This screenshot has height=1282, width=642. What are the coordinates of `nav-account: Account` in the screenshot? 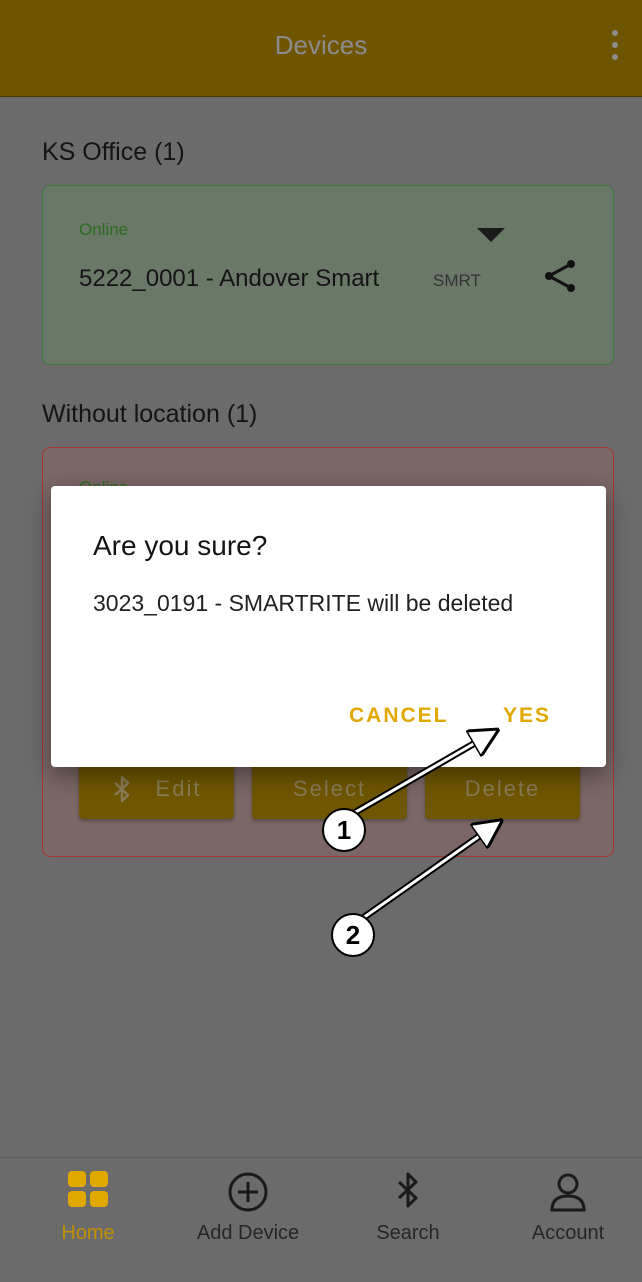 It's located at (565, 1208).